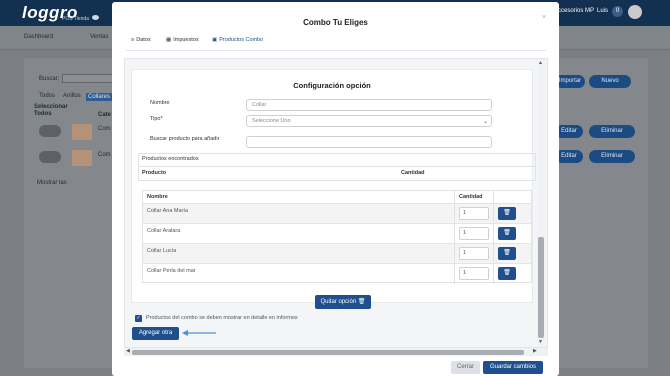 Image resolution: width=670 pixels, height=376 pixels. I want to click on nav-dashboard: Dashboard, so click(38, 37).